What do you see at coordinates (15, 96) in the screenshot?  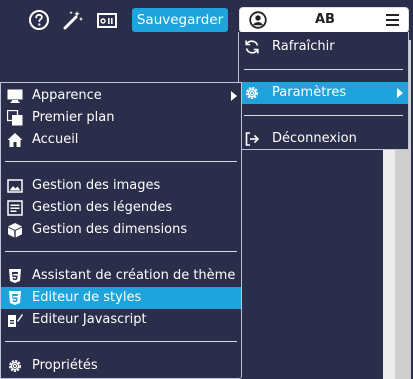 I see `monitor-icon` at bounding box center [15, 96].